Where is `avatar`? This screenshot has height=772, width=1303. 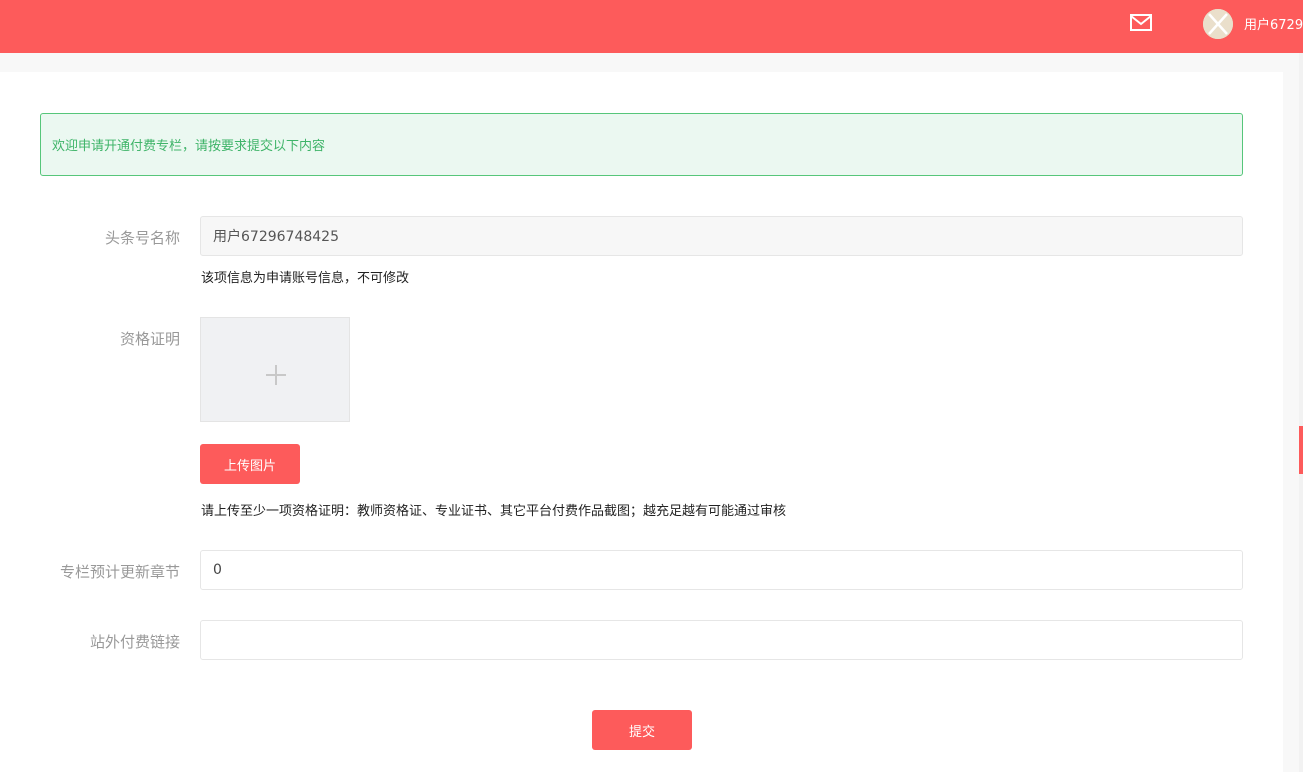
avatar is located at coordinates (1218, 24).